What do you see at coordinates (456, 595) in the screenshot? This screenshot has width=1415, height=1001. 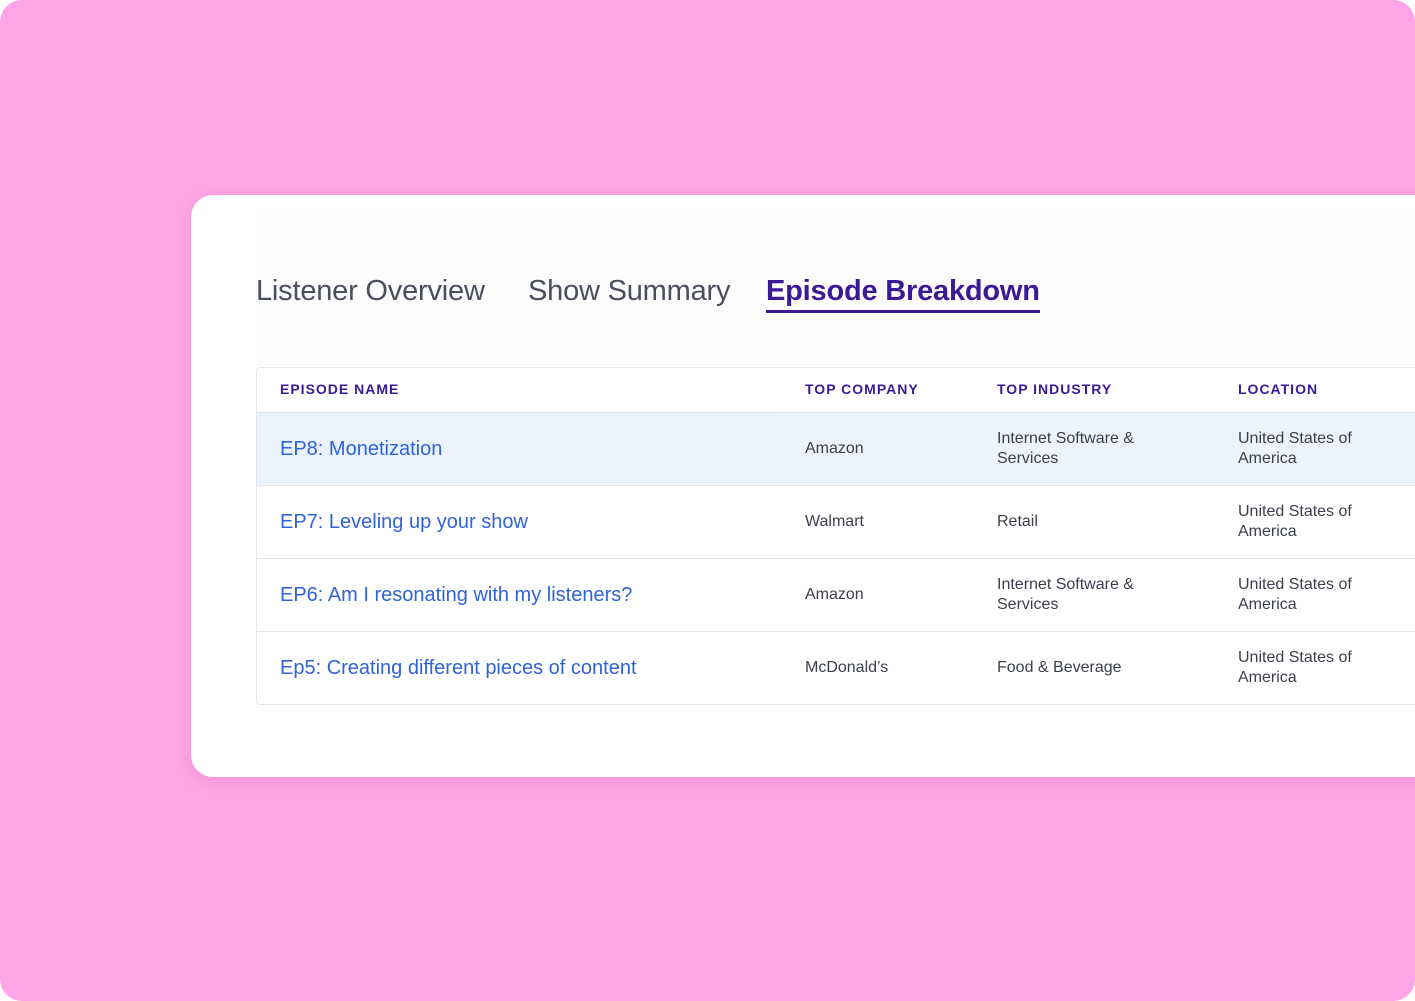 I see `episode-name-link: EP6: Am I resonating with my listeners?` at bounding box center [456, 595].